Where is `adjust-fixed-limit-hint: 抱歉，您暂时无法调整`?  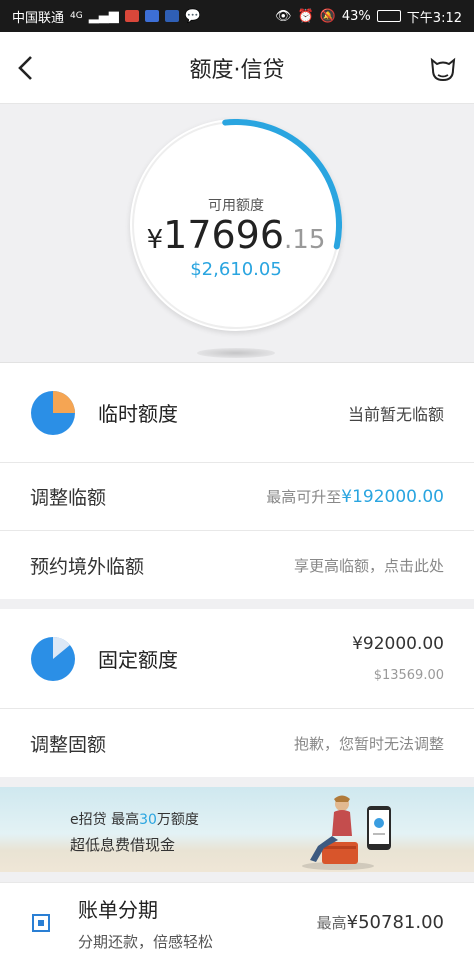
adjust-fixed-limit-hint: 抱歉，您暂时无法调整 is located at coordinates (368, 743).